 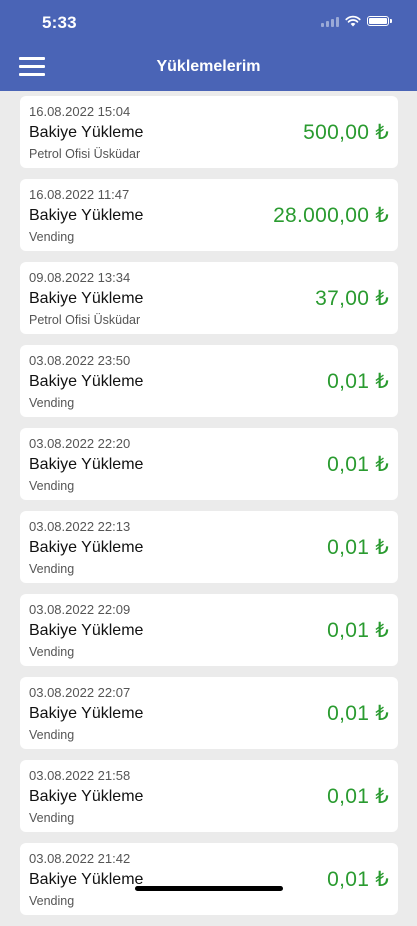 I want to click on transaction-date: 03.08.2022 22:13, so click(x=80, y=526).